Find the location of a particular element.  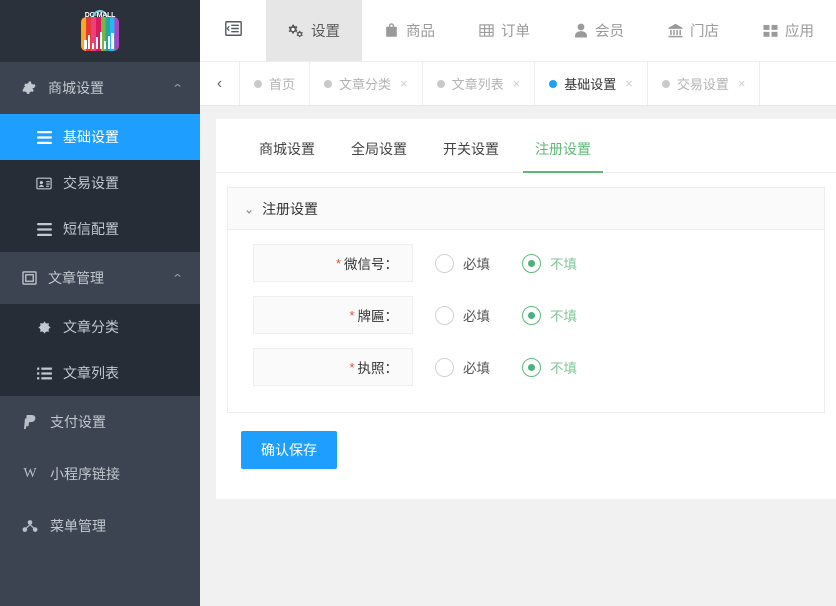

window-icon is located at coordinates (29, 278).